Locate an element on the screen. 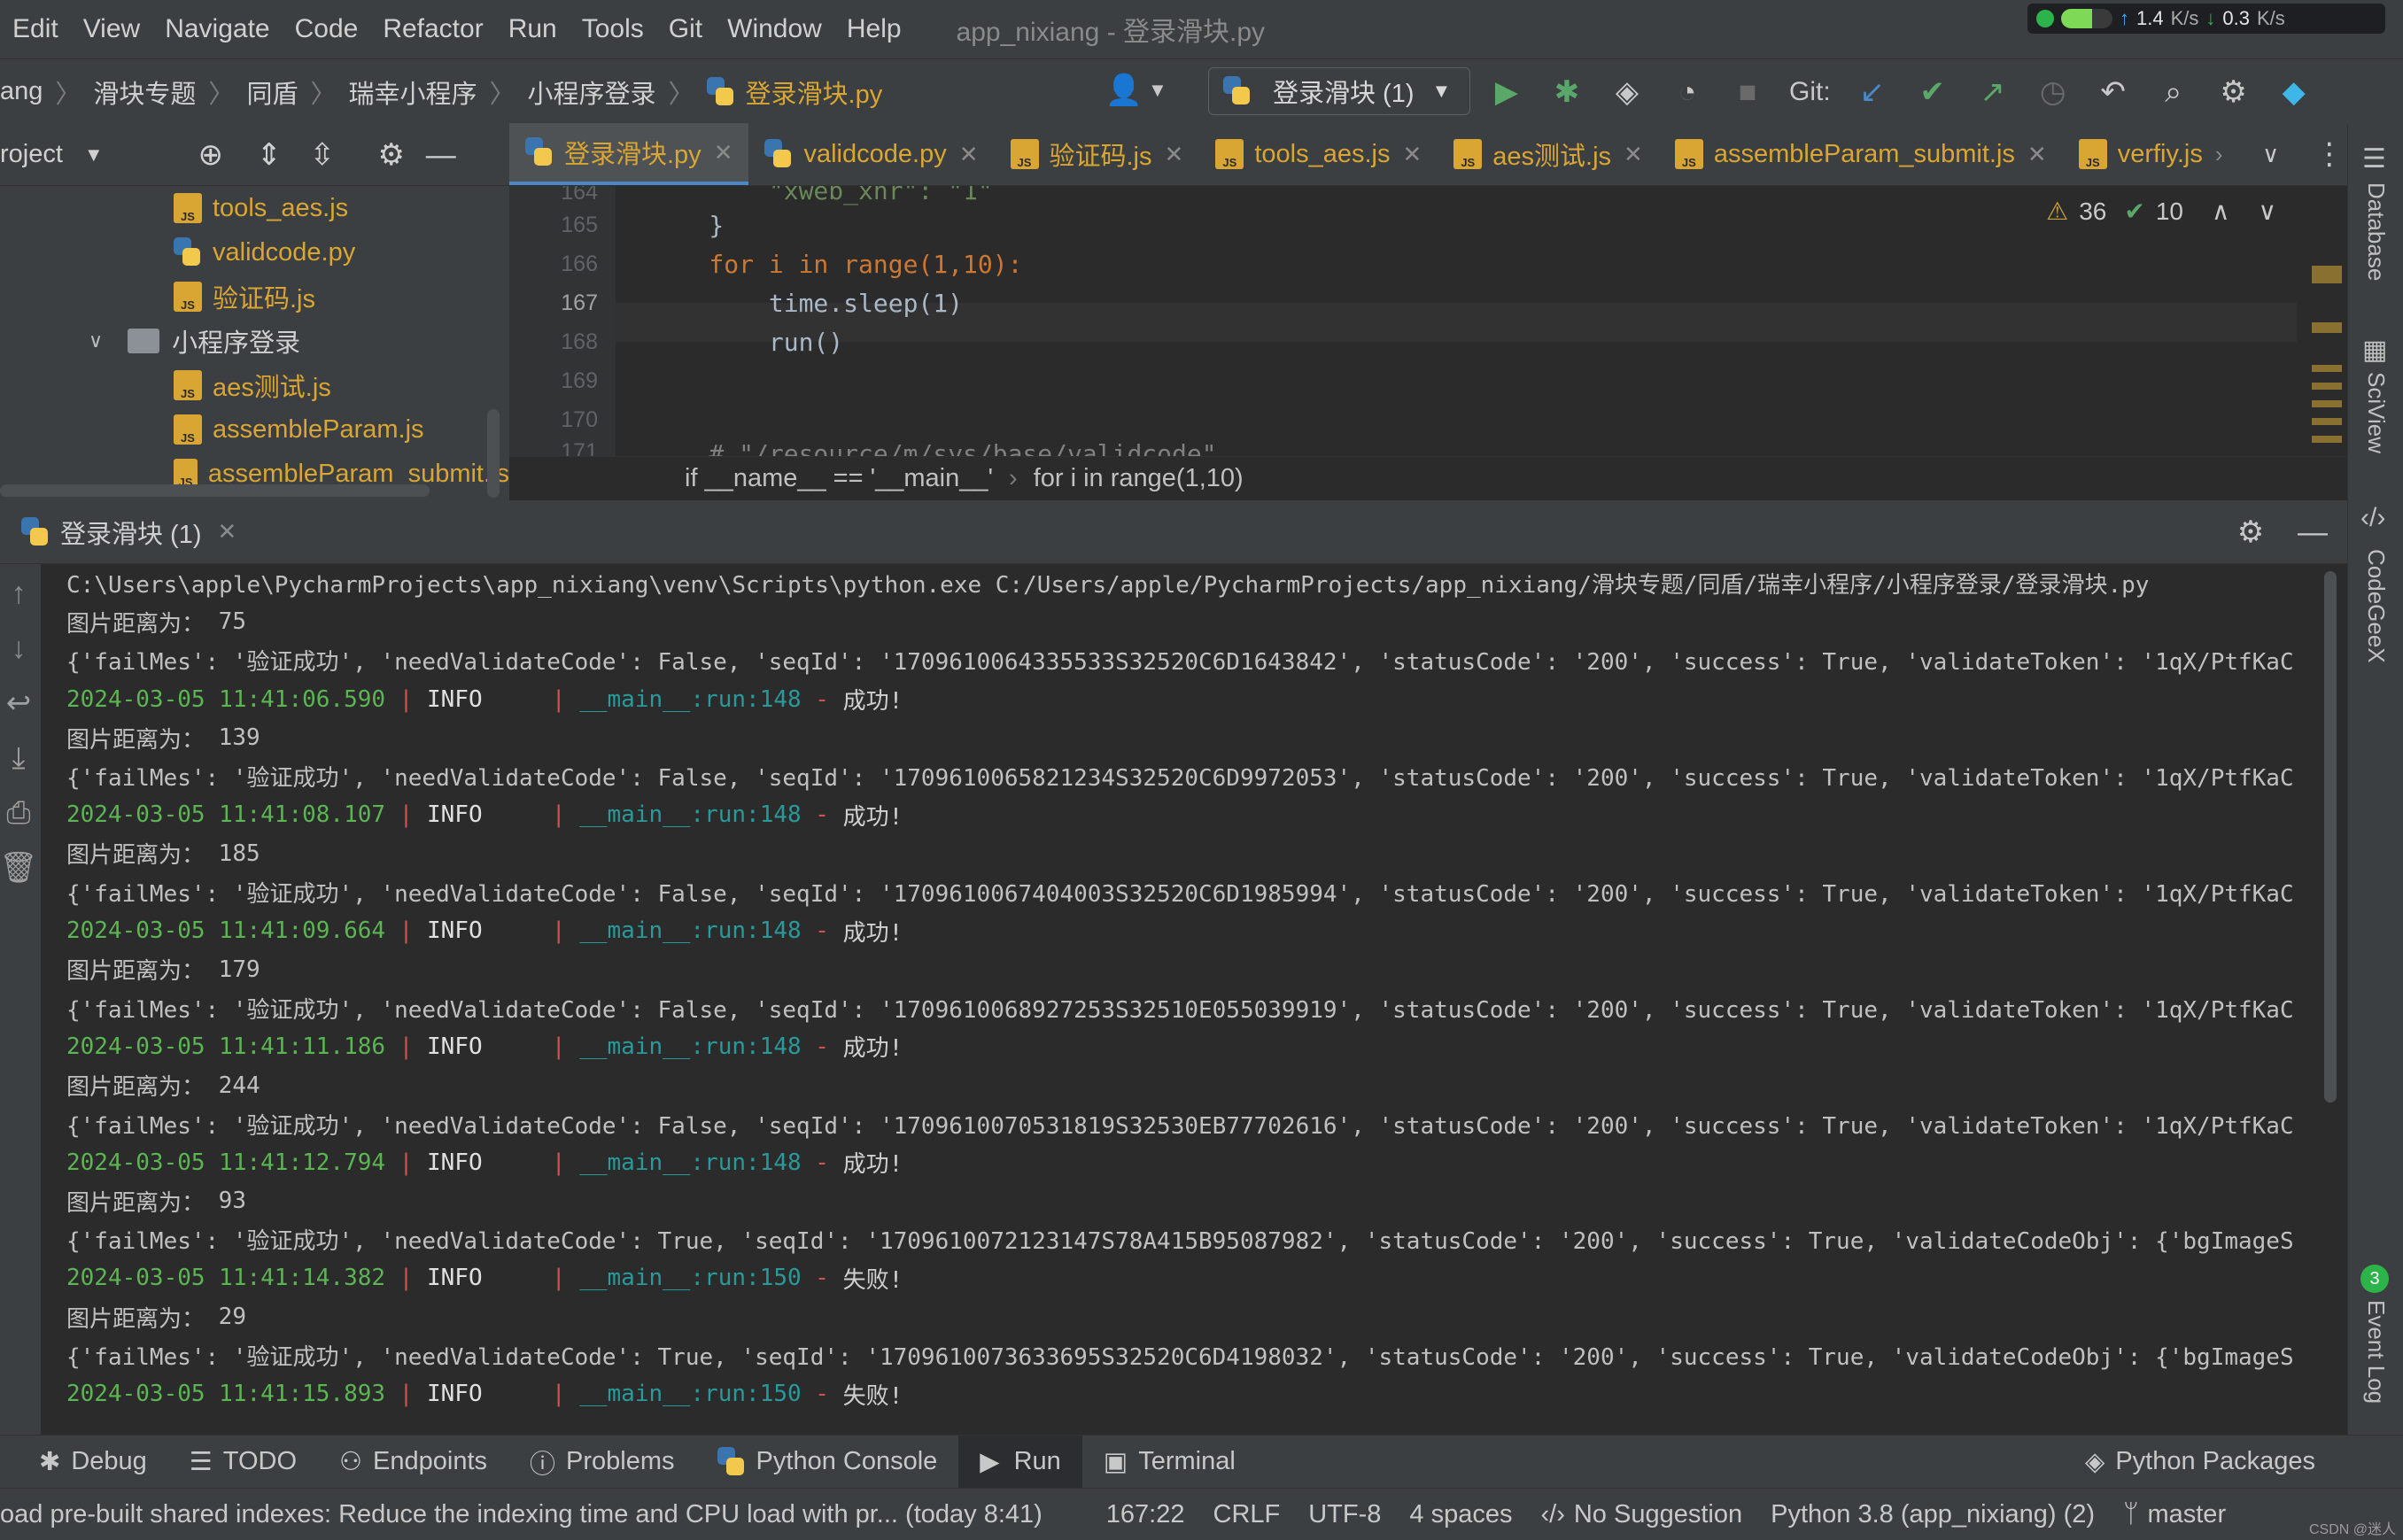 The width and height of the screenshot is (2403, 1540). git-branch: ᛘ master is located at coordinates (2174, 1514).